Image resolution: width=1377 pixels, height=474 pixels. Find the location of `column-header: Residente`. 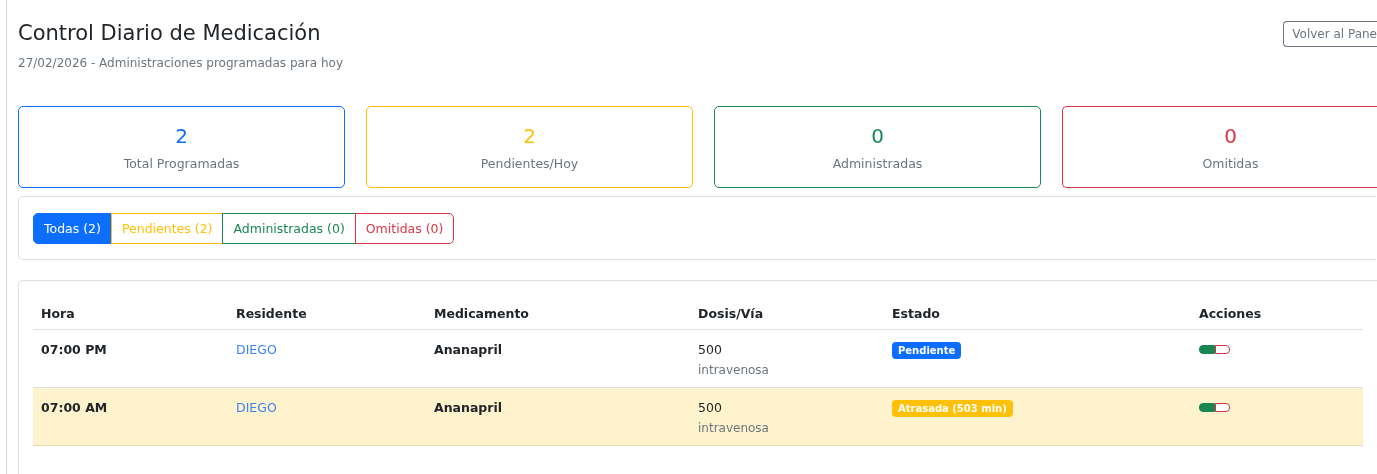

column-header: Residente is located at coordinates (327, 312).